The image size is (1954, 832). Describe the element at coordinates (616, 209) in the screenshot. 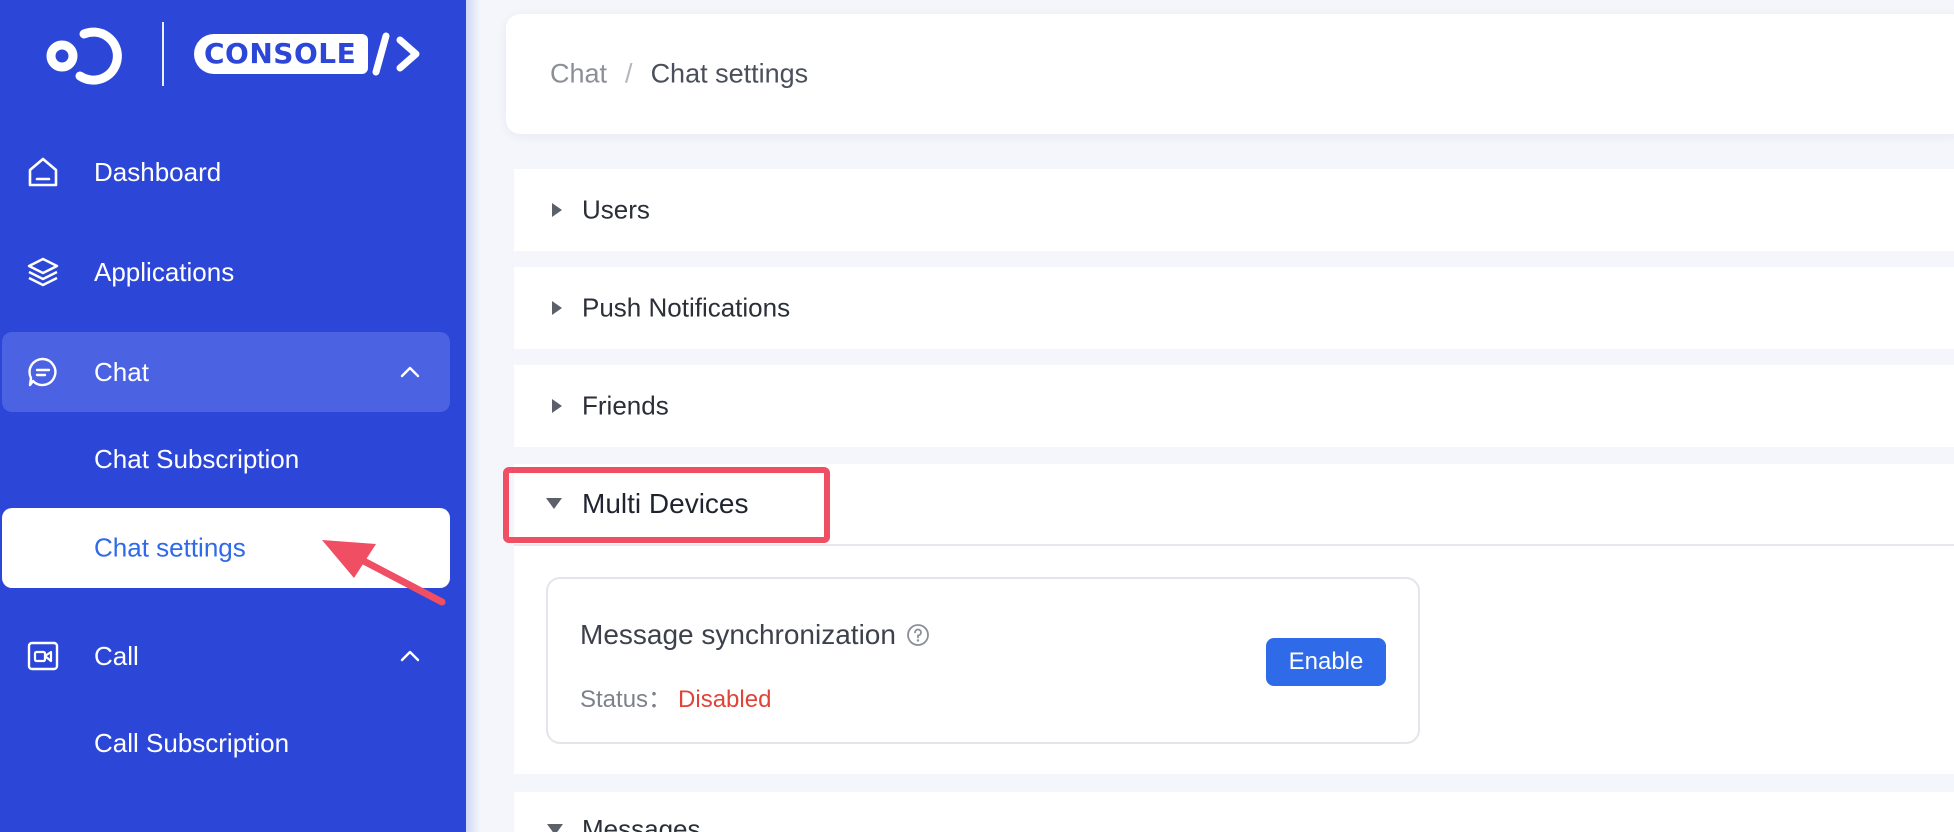

I see `section-label: Users` at that location.